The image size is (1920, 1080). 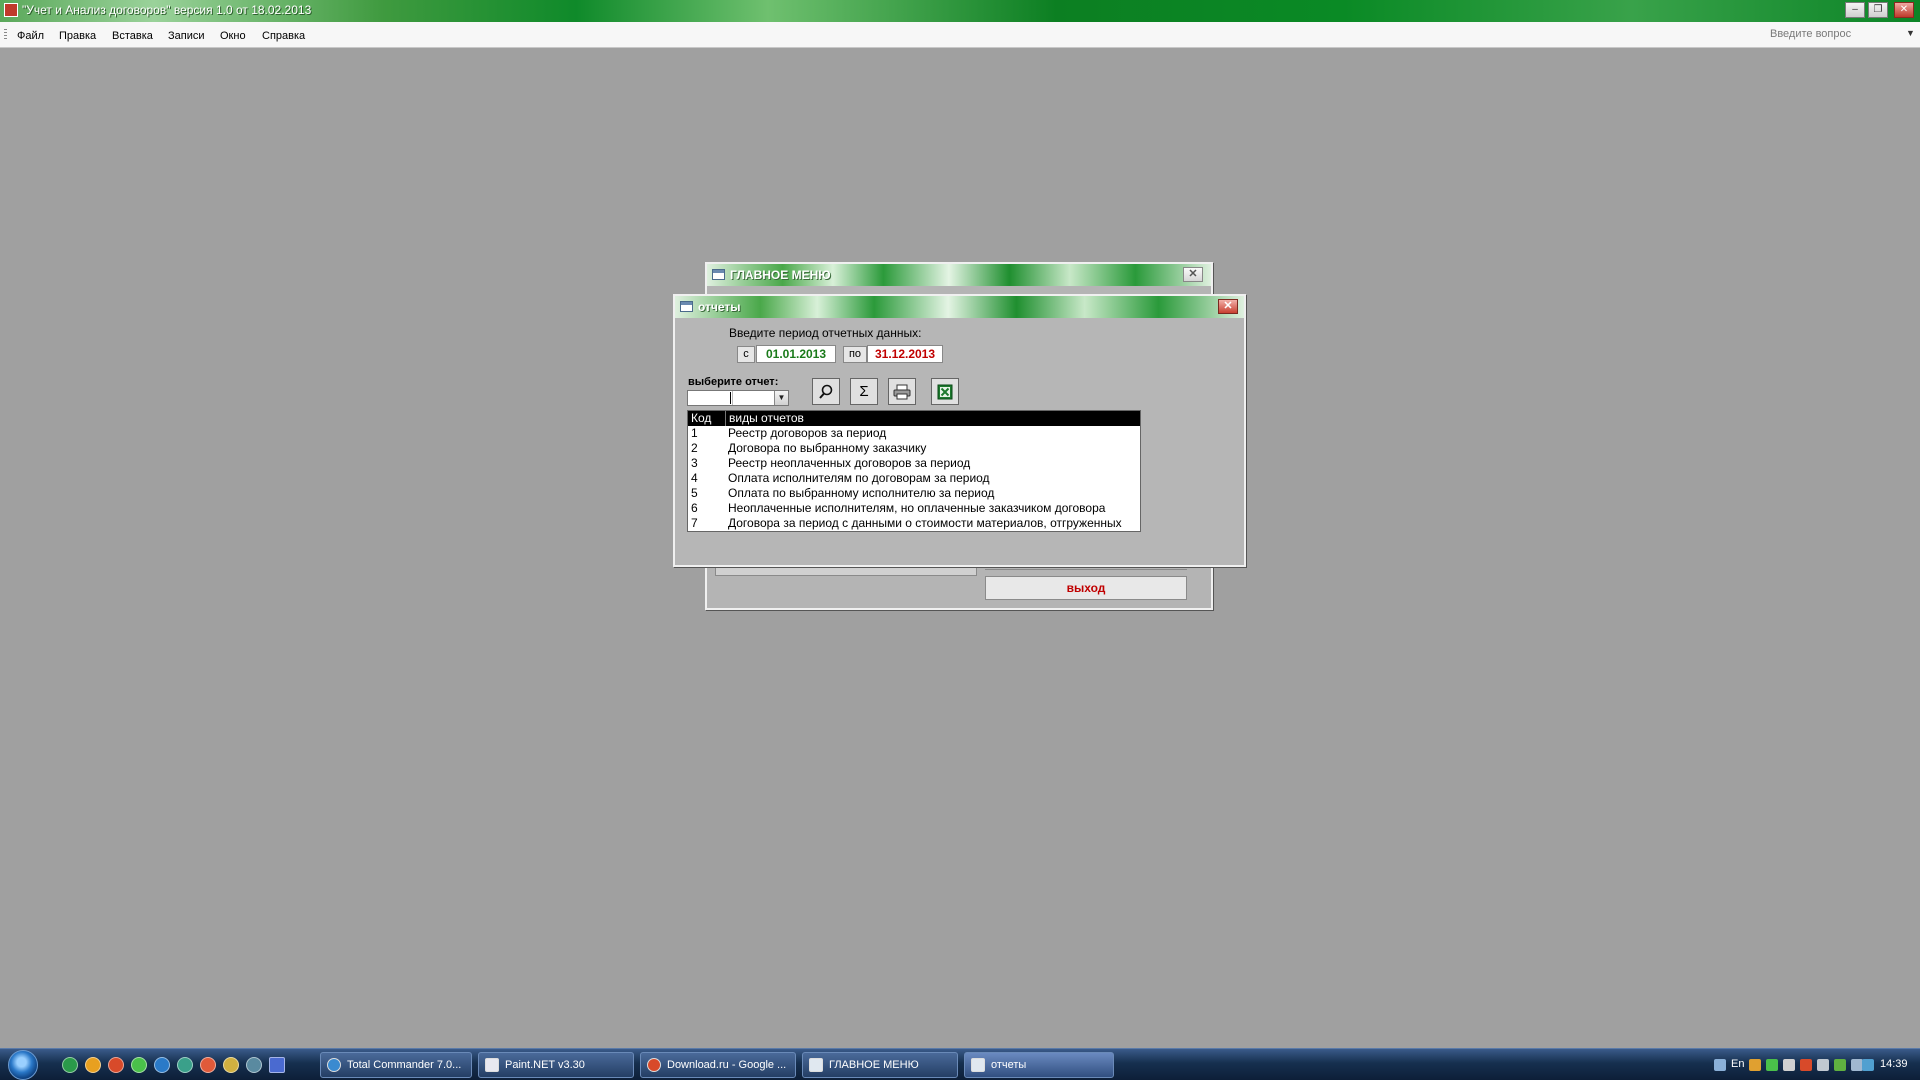 I want to click on avast-icon, so click(x=93, y=1065).